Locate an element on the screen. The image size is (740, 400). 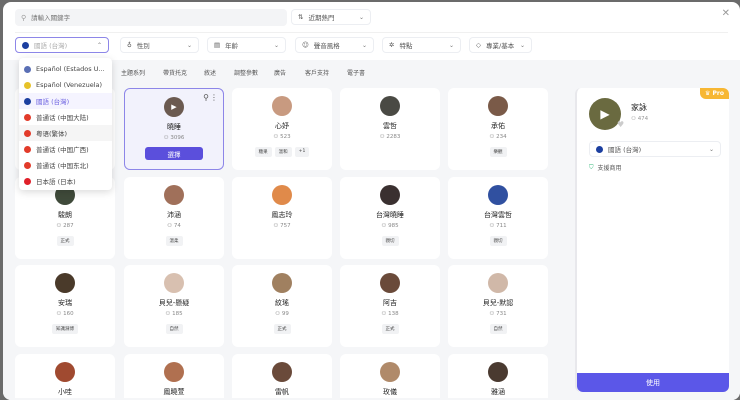
voice-card: 小哇 is located at coordinates (65, 376).